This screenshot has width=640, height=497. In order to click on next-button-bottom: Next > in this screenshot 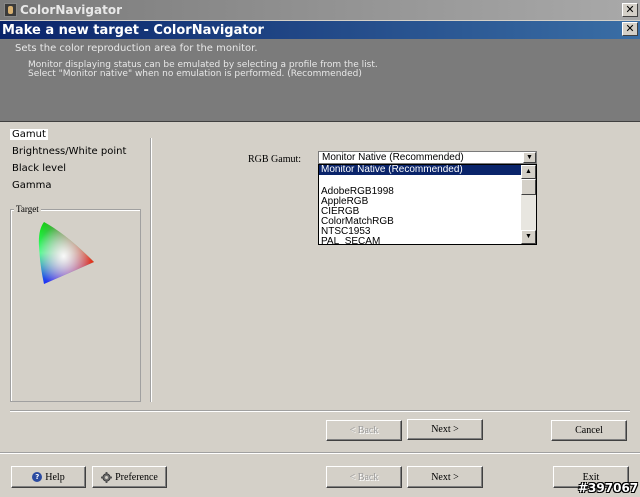, I will do `click(445, 477)`.